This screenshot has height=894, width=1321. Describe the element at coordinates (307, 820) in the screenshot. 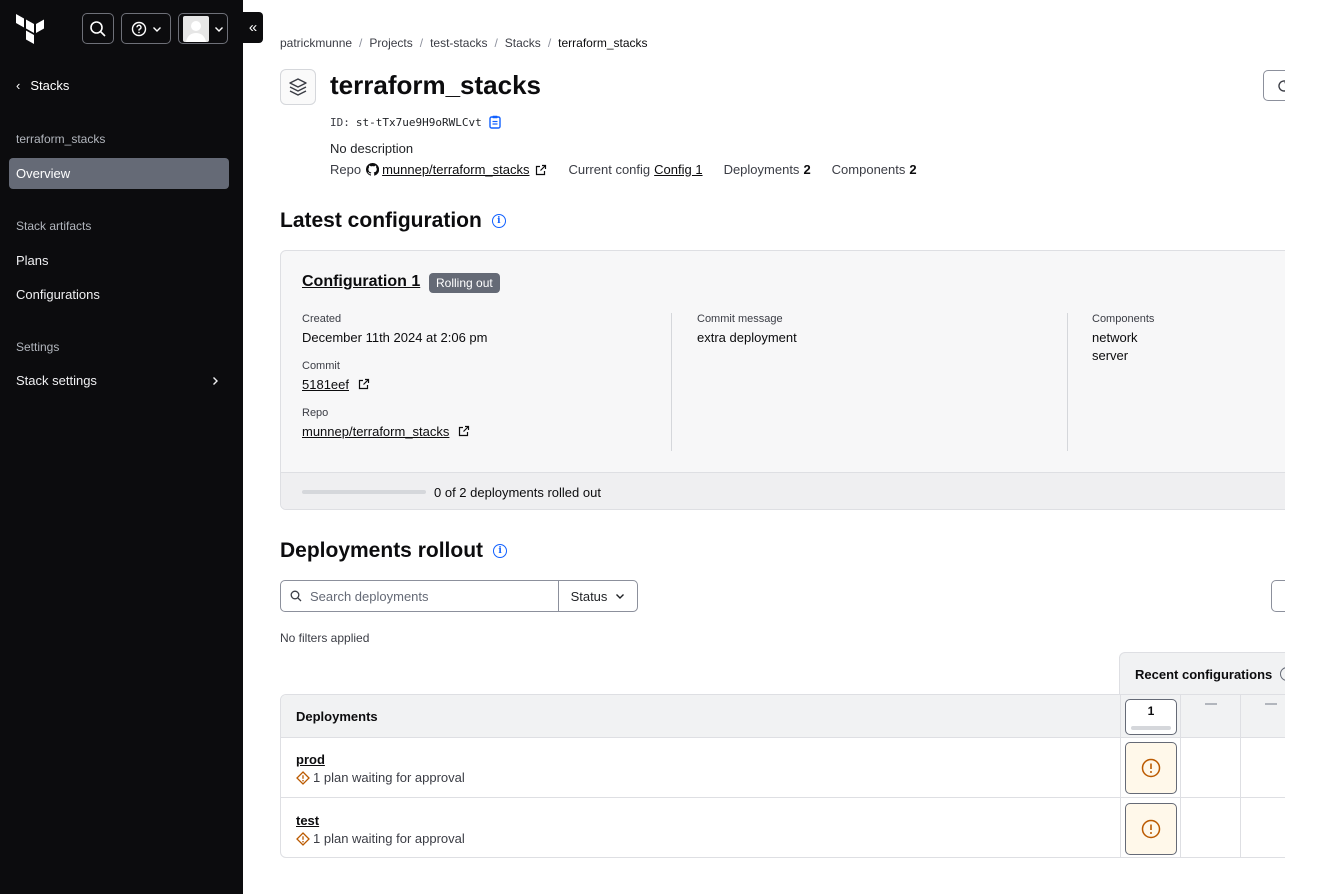

I see `deployment-link: test` at that location.